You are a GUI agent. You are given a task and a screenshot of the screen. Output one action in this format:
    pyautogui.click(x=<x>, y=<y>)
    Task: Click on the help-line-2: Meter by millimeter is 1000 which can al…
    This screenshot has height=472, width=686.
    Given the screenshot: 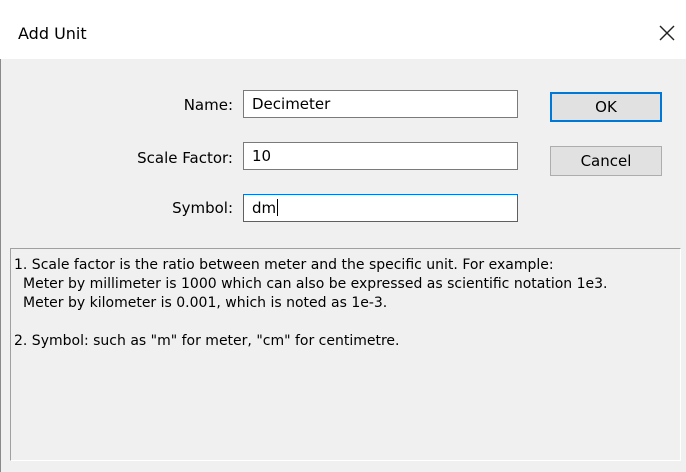 What is the action you would take?
    pyautogui.click(x=315, y=284)
    